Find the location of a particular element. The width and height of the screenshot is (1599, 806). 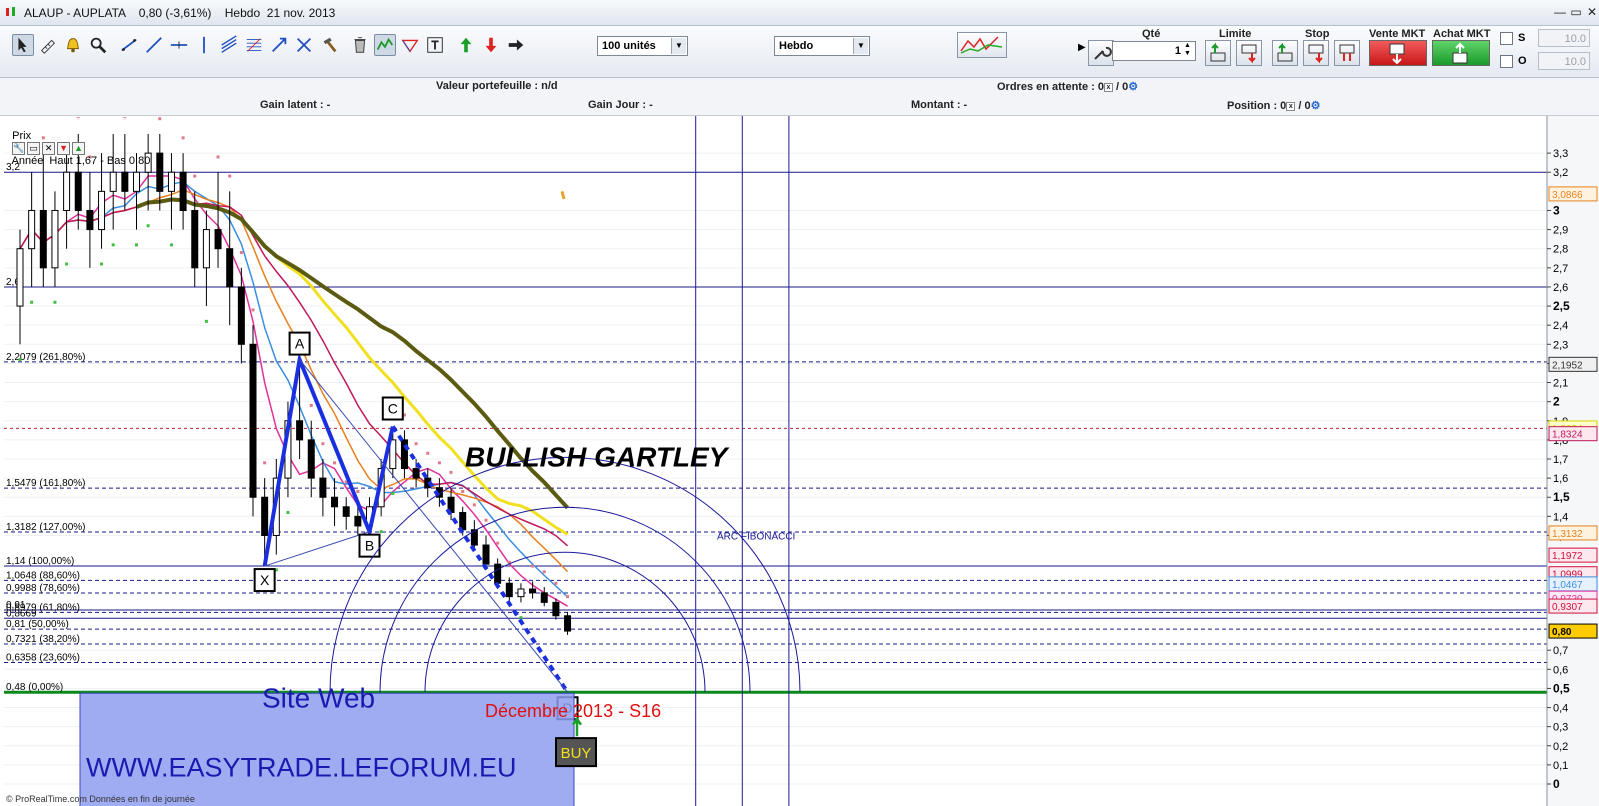

red-down-icon: ▼ is located at coordinates (64, 148).